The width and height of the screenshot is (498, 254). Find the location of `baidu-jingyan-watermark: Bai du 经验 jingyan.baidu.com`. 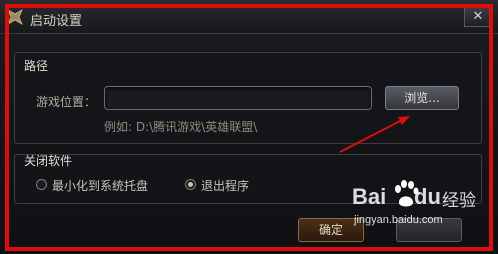

baidu-jingyan-watermark: Bai du 经验 jingyan.baidu.com is located at coordinates (422, 207).